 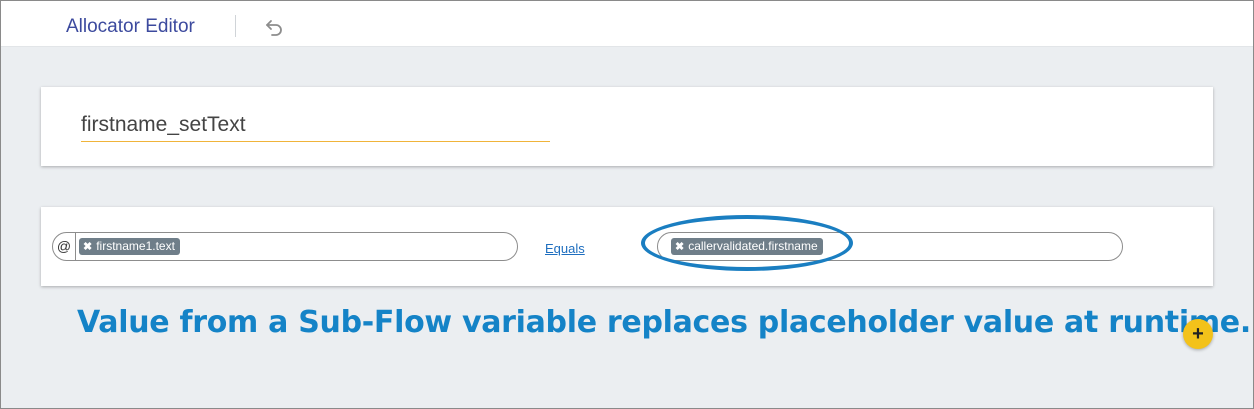 I want to click on app-title: Allocator Editor, so click(x=130, y=26).